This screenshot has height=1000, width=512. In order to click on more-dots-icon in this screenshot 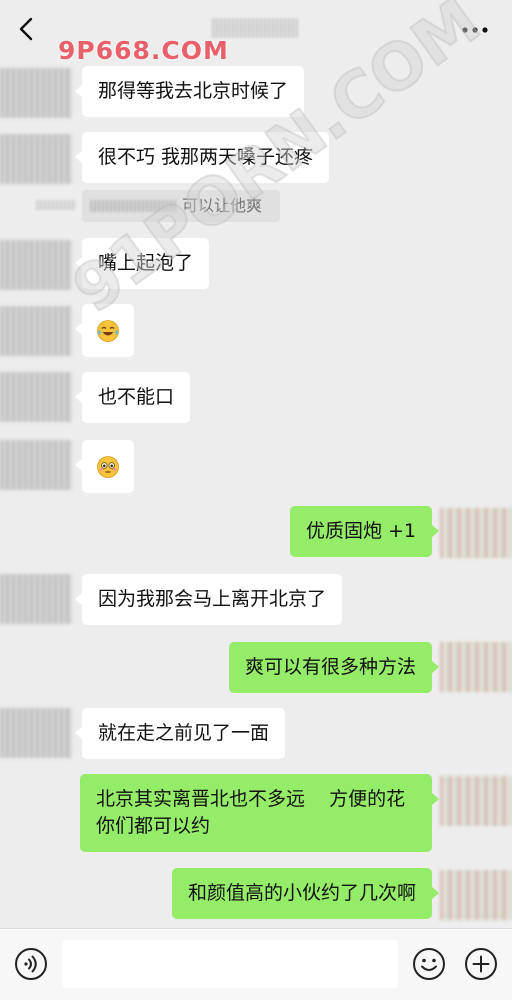, I will do `click(475, 30)`.